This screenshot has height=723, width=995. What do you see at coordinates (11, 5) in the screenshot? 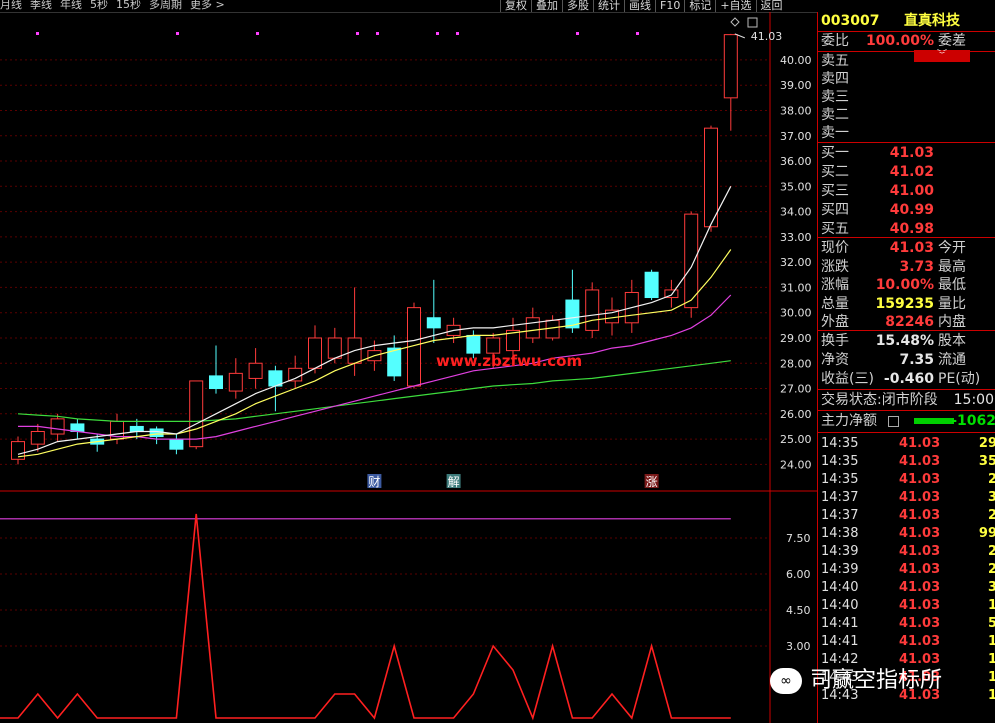
I see `tab-month: 月线` at bounding box center [11, 5].